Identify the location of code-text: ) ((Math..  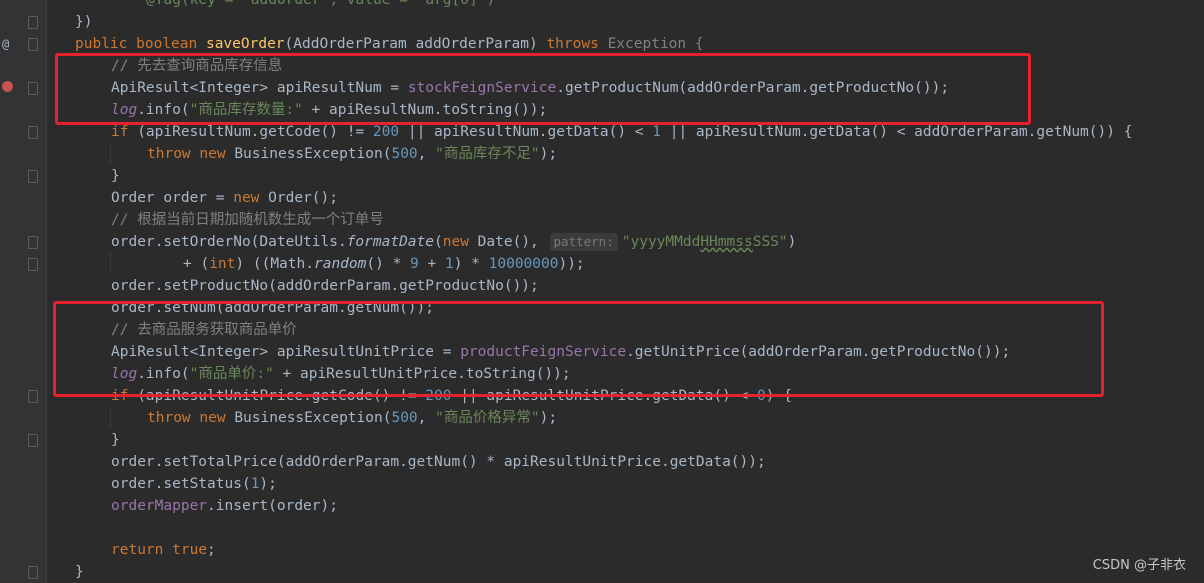
(274, 264).